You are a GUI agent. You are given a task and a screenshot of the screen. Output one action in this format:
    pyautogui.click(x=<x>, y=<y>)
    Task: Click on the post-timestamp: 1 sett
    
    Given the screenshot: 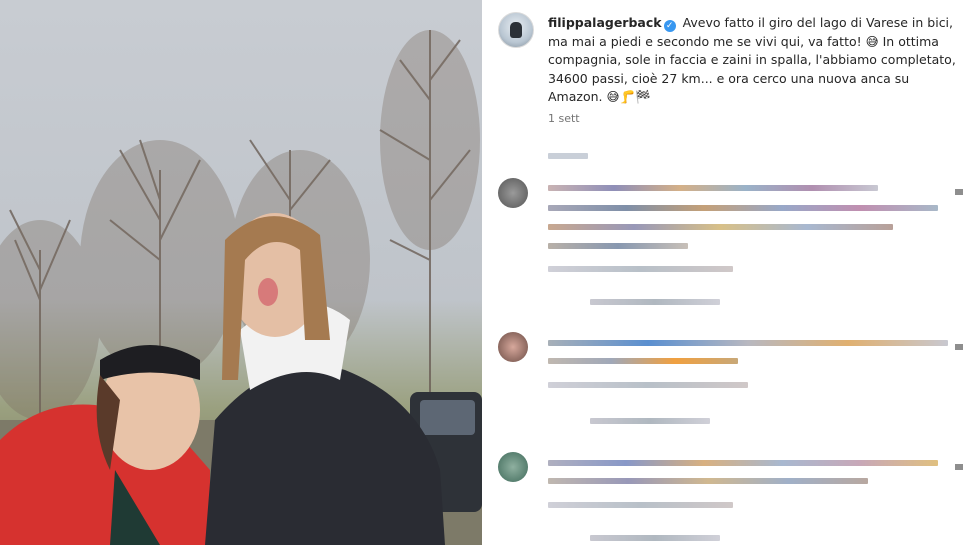 What is the action you would take?
    pyautogui.click(x=564, y=118)
    